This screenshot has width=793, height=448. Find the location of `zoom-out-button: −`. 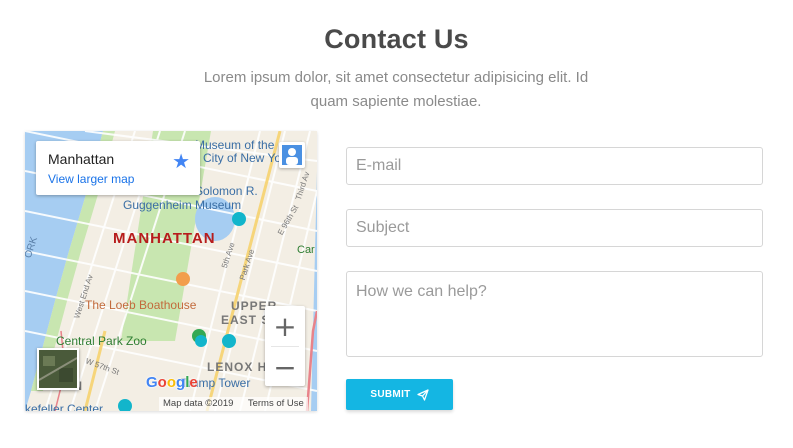

zoom-out-button: − is located at coordinates (285, 367).